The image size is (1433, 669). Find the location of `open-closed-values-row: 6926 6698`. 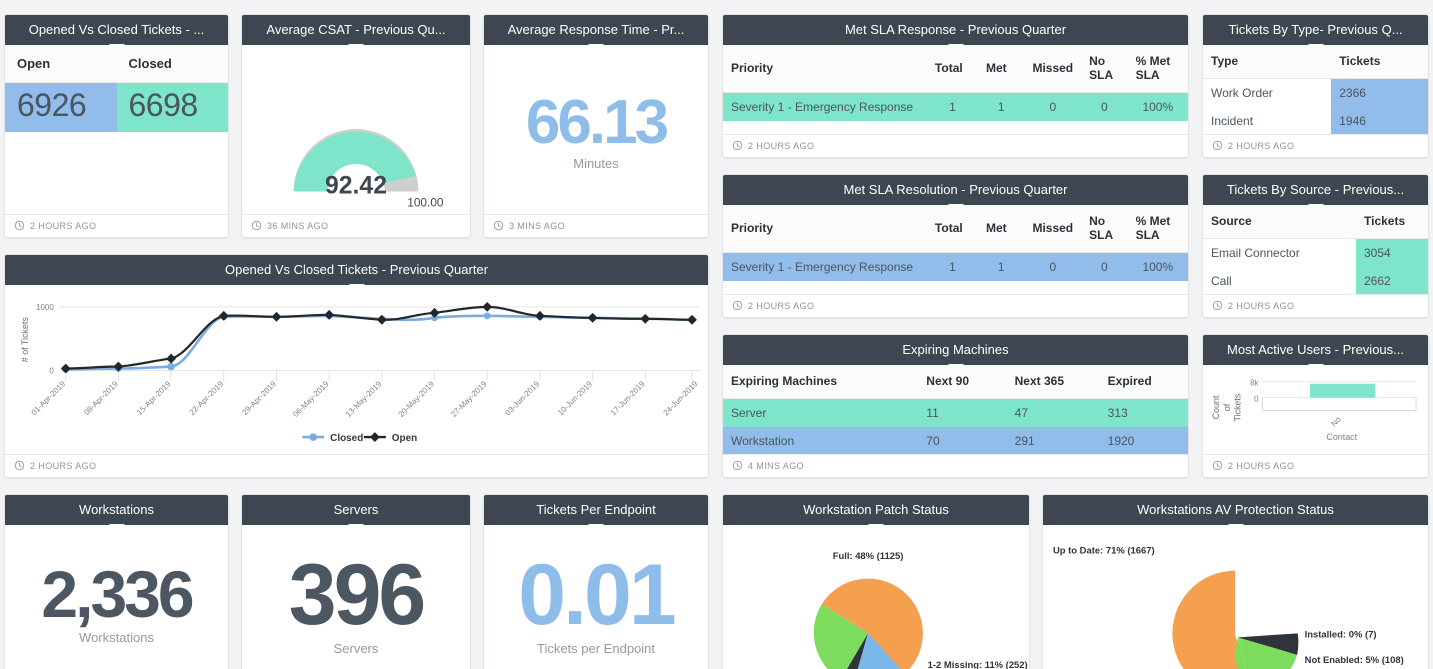

open-closed-values-row: 6926 6698 is located at coordinates (116, 107).